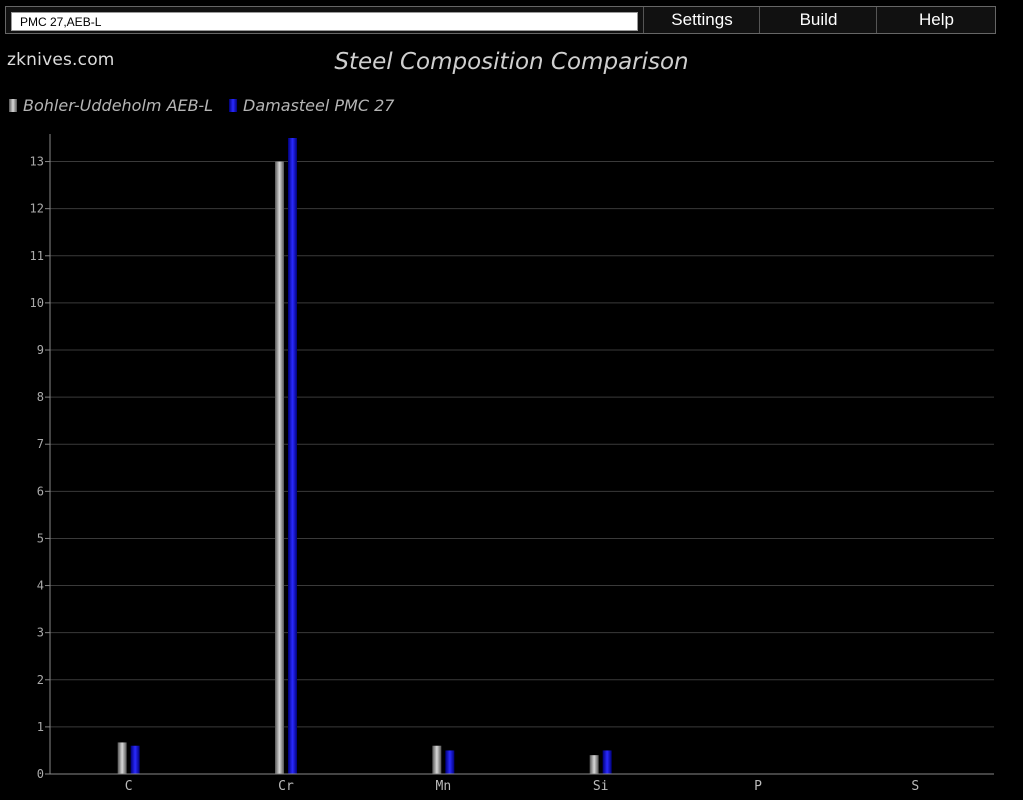 This screenshot has height=800, width=1023. What do you see at coordinates (40, 350) in the screenshot?
I see `y-tick-label: 9` at bounding box center [40, 350].